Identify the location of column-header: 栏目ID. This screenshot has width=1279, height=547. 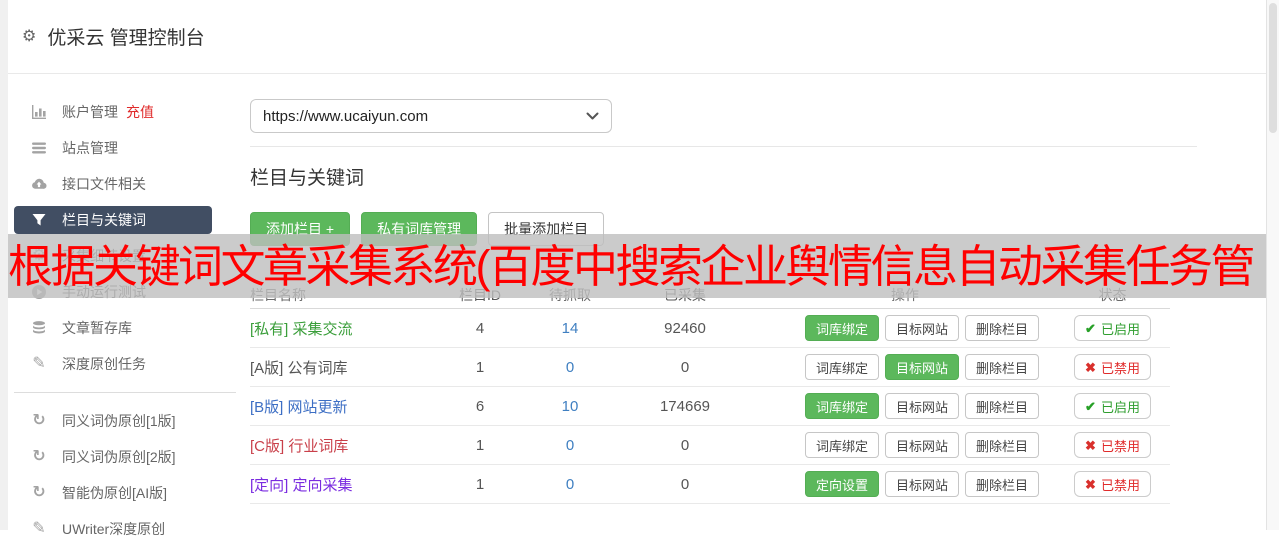
(480, 295).